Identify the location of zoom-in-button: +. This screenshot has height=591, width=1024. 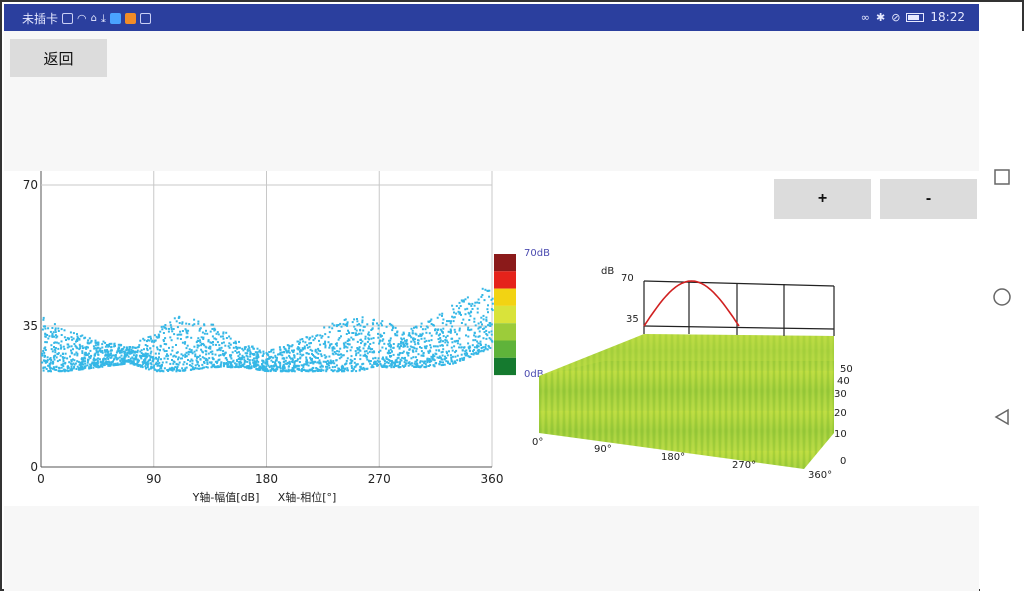
(822, 199).